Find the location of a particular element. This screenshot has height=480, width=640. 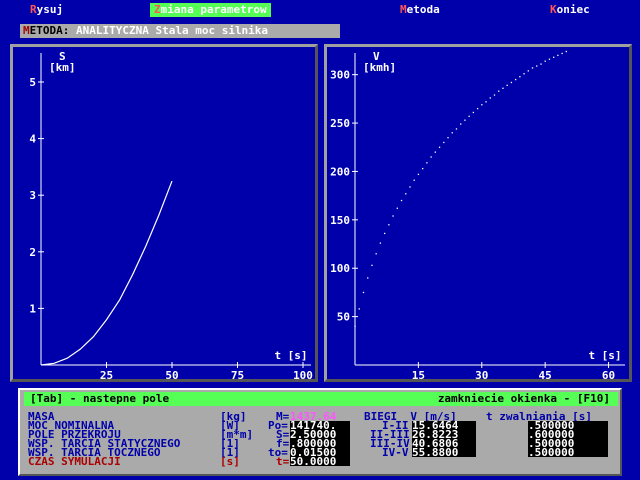

method-status: METODA: ANALITYCZNA Stala moc silnika is located at coordinates (180, 31).